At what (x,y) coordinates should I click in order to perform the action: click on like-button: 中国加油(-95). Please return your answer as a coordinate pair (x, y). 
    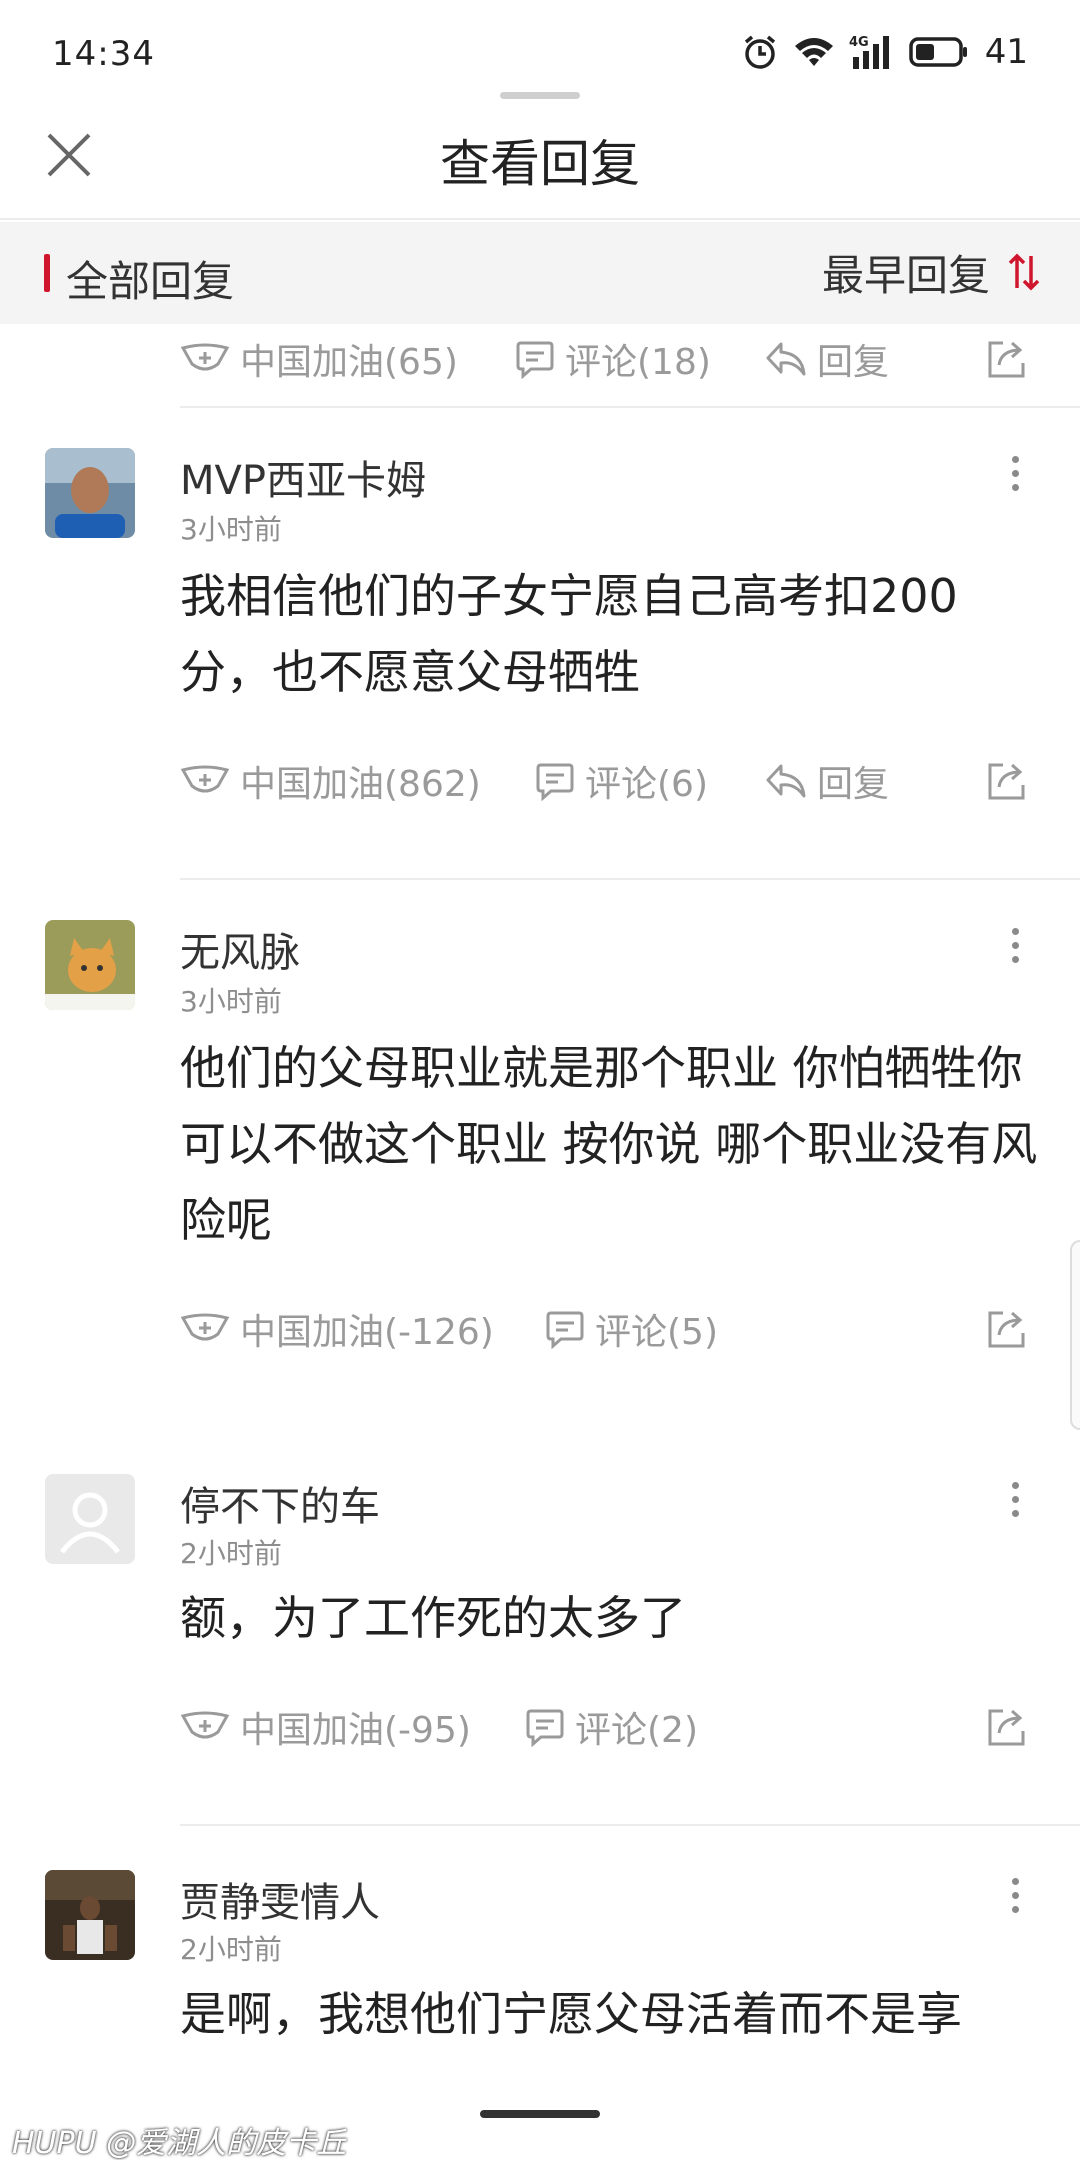
    Looking at the image, I should click on (325, 1727).